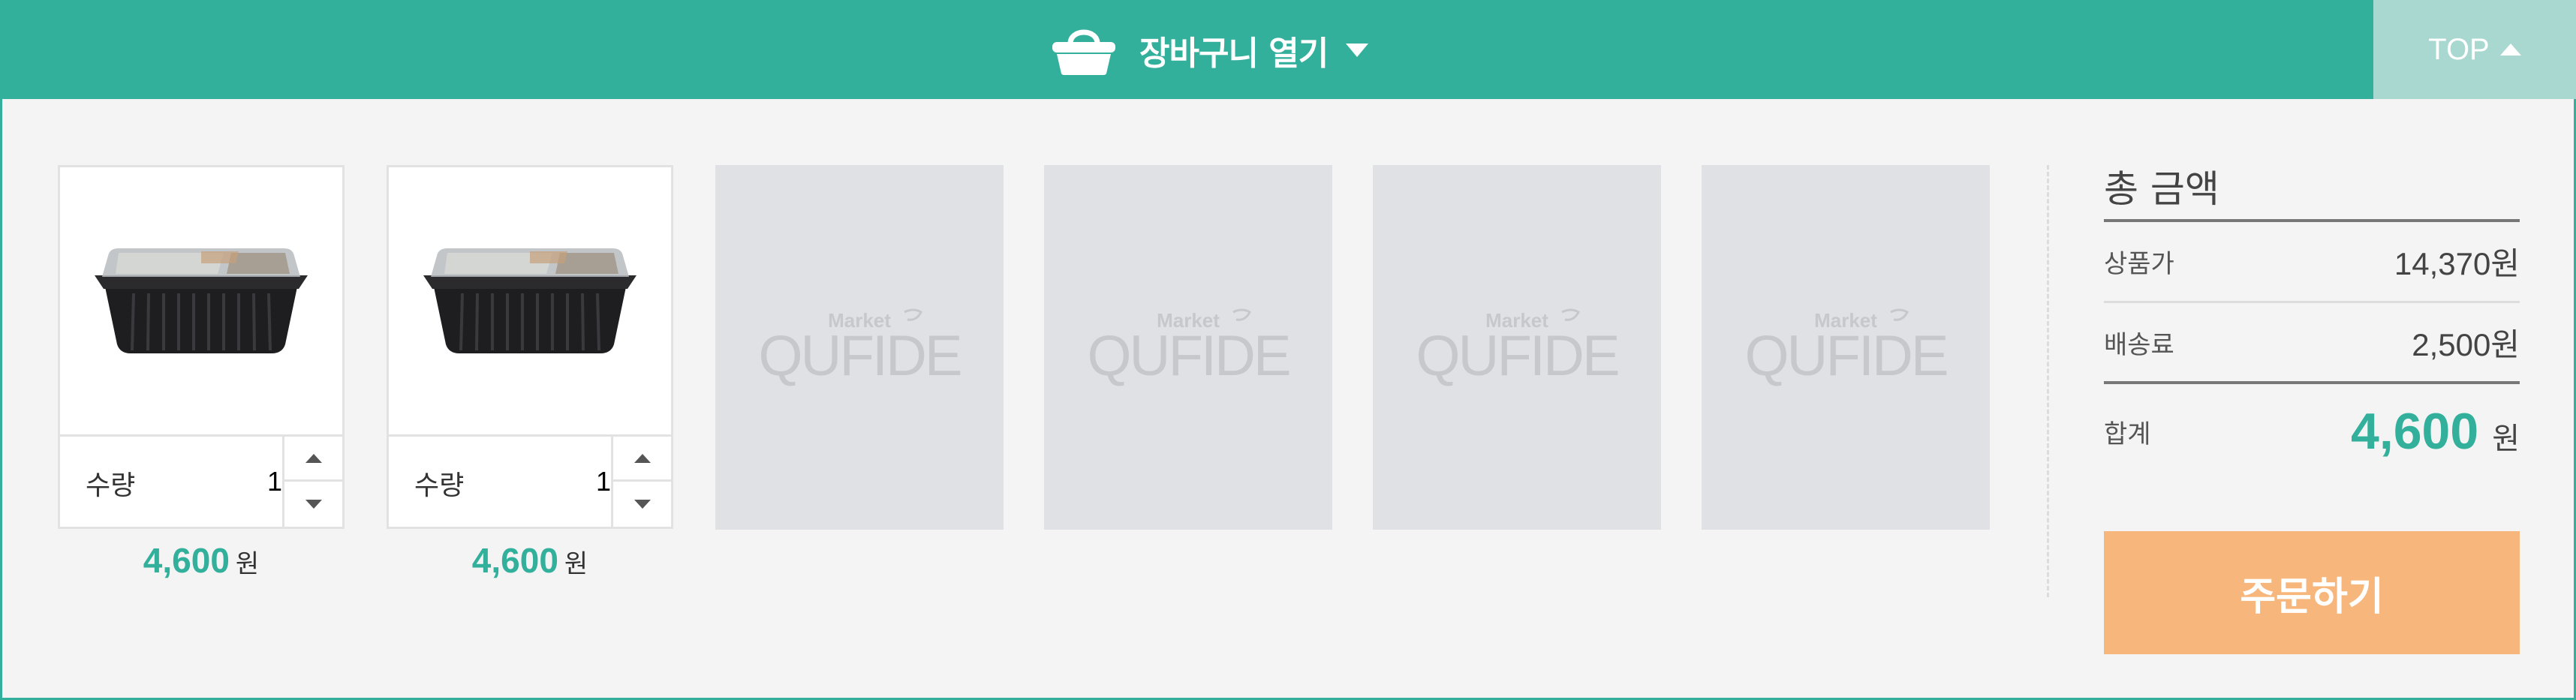 The height and width of the screenshot is (700, 2576). Describe the element at coordinates (2457, 263) in the screenshot. I see `product-price-value: 14,370원` at that location.